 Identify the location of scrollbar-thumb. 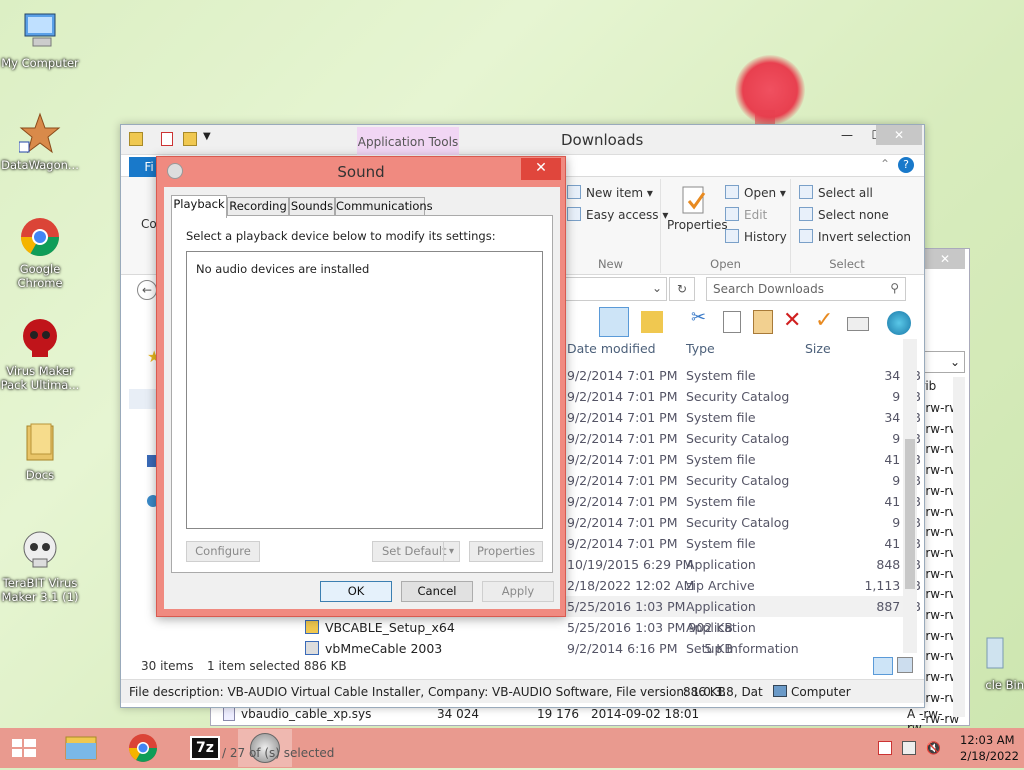
(910, 514).